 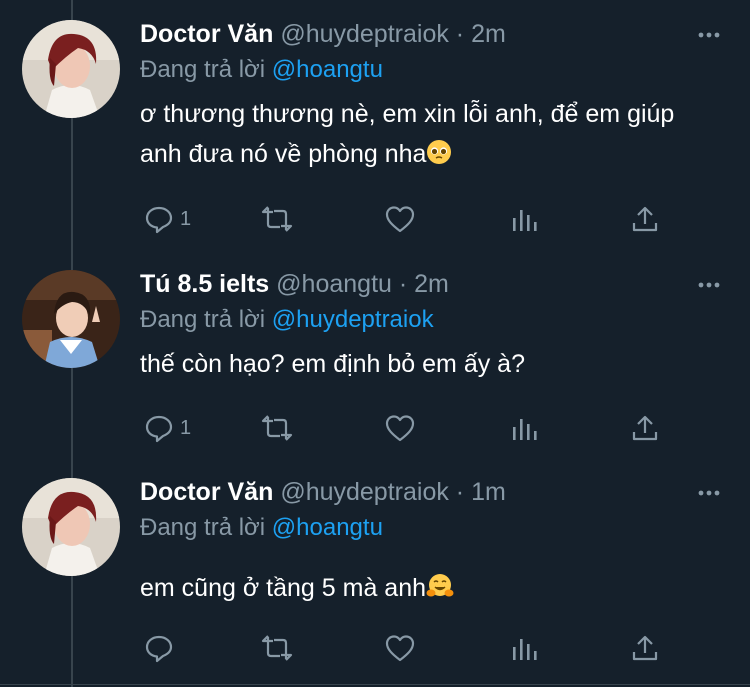 What do you see at coordinates (420, 648) in the screenshot?
I see `tweet-actions` at bounding box center [420, 648].